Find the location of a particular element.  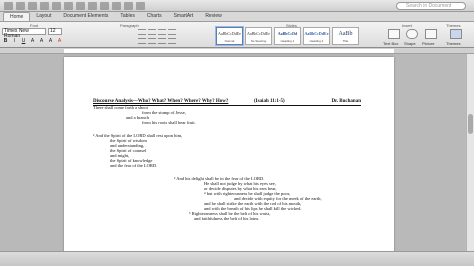

tab-review: Review is located at coordinates (213, 16).